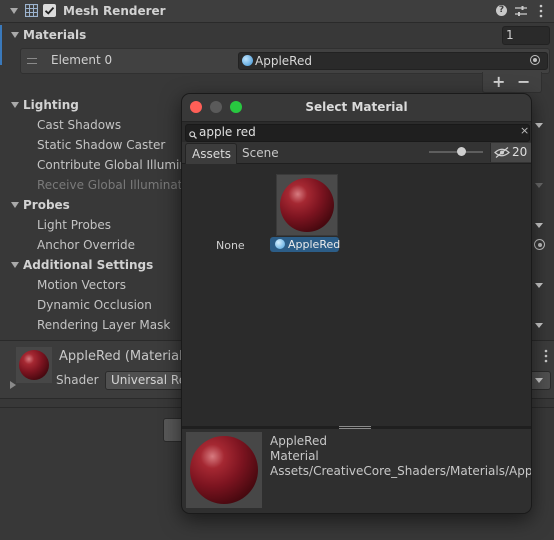  Describe the element at coordinates (461, 151) in the screenshot. I see `size-slider-handle` at that location.